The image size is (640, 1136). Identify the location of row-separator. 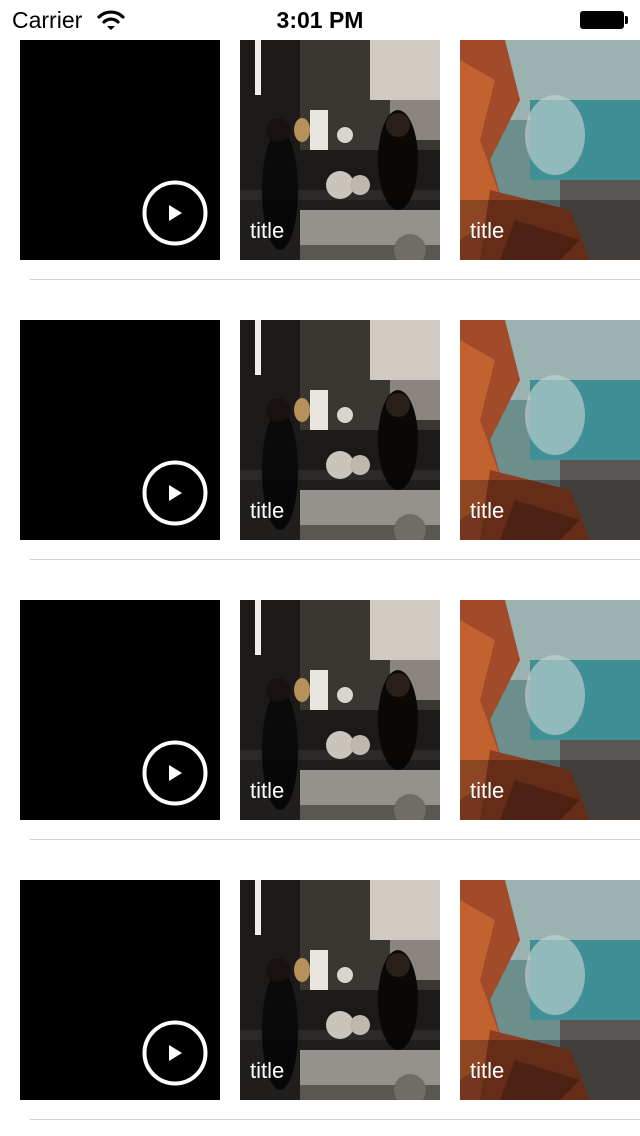
(335, 1119).